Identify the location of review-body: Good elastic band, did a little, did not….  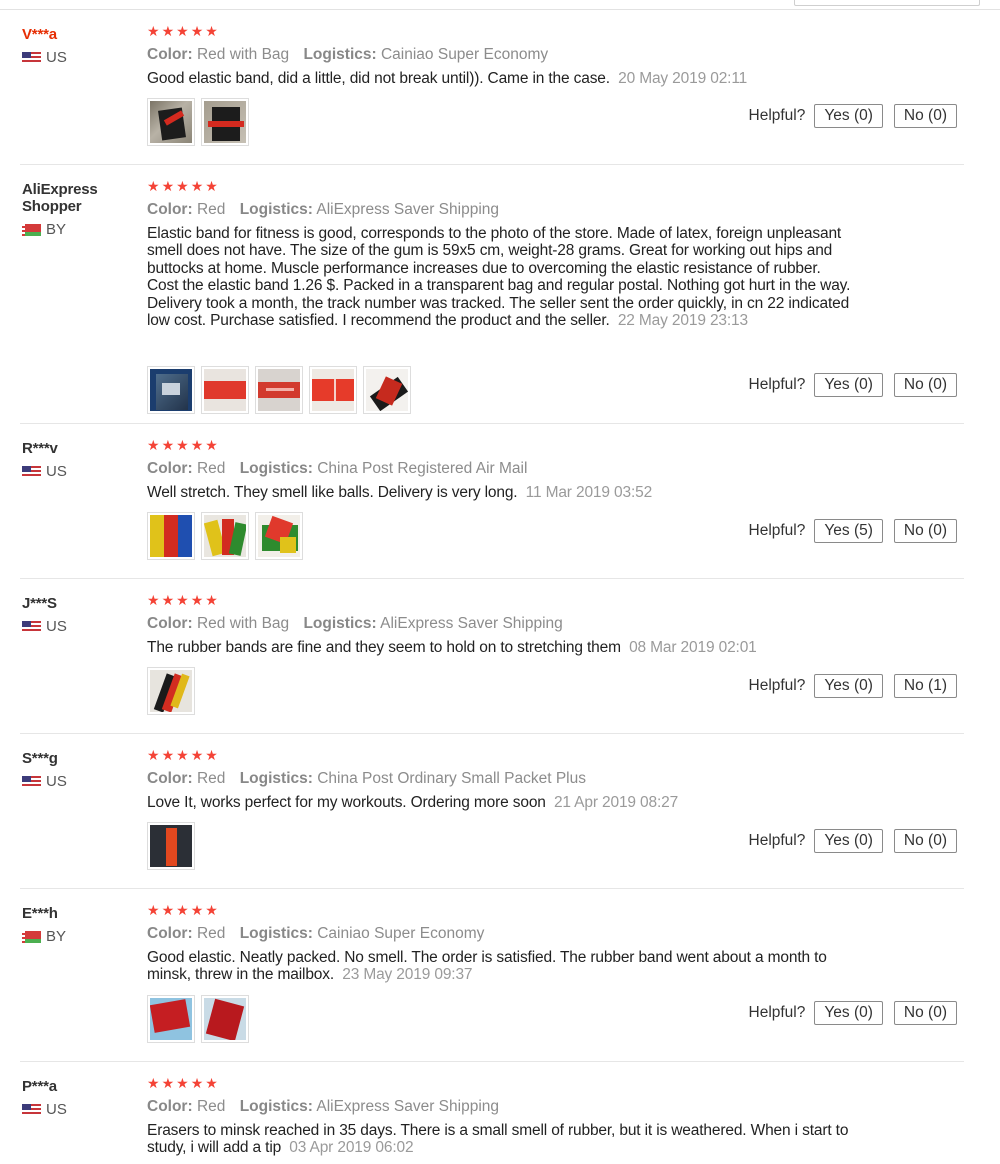
(378, 78).